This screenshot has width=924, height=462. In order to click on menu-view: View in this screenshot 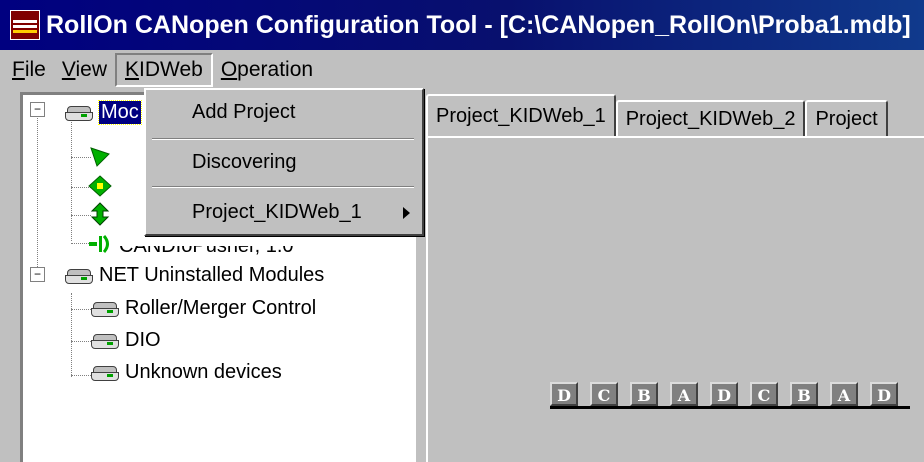, I will do `click(84, 70)`.